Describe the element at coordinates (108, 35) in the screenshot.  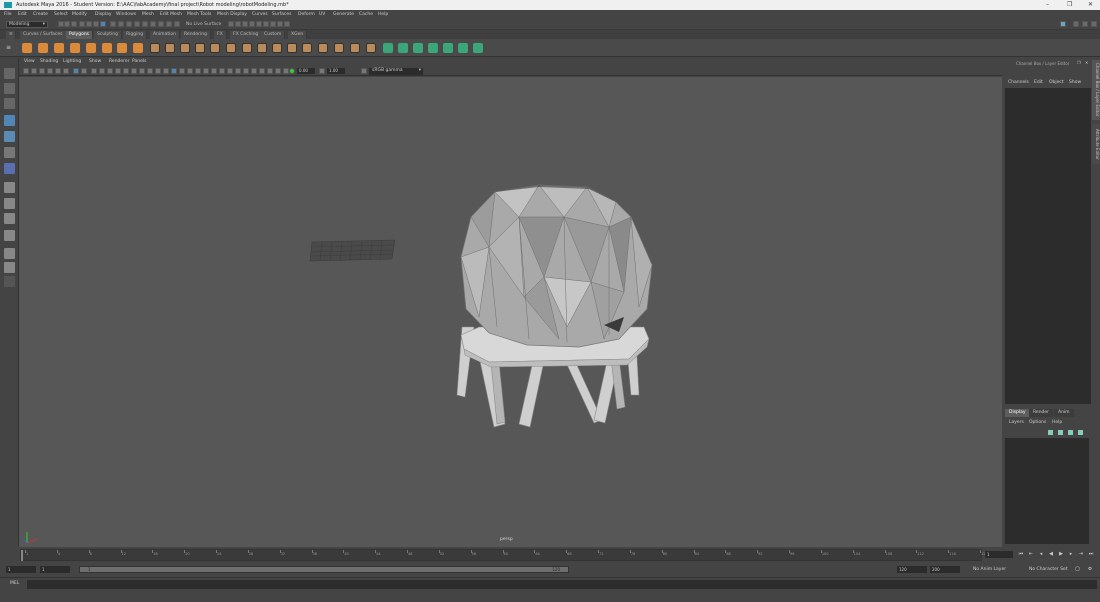
I see `tab-sculpting: Sculpting` at that location.